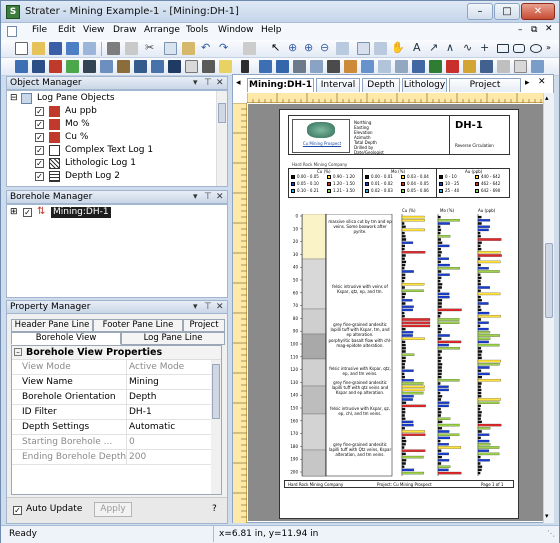  Describe the element at coordinates (72, 48) in the screenshot. I see `print-icon` at that location.